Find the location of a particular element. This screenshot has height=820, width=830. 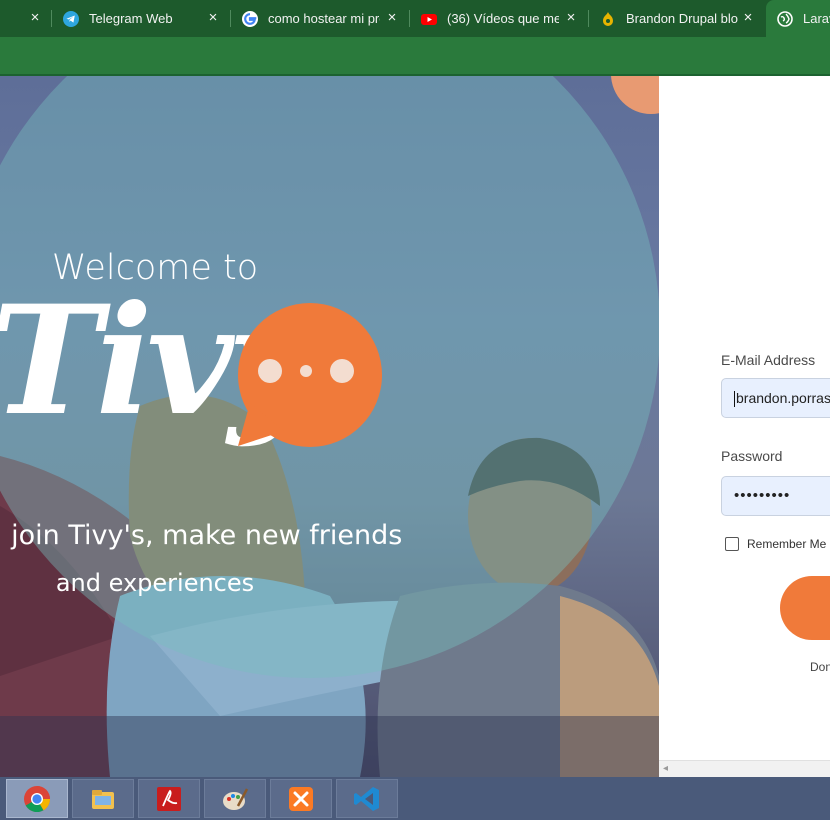

browser-tab-google: como hostear mi pro × is located at coordinates (320, 18).